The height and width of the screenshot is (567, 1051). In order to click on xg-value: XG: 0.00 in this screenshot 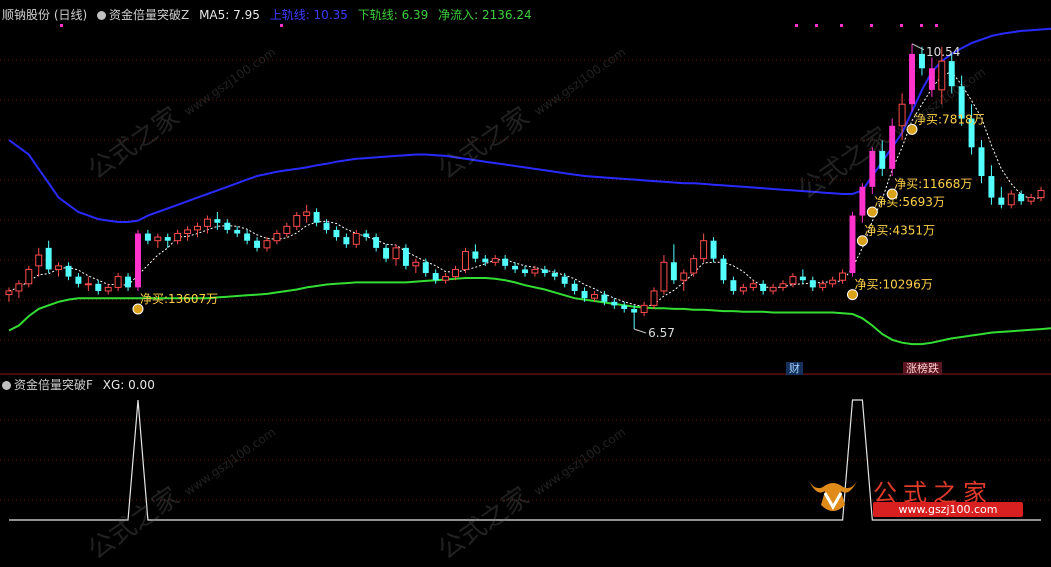, I will do `click(128, 385)`.